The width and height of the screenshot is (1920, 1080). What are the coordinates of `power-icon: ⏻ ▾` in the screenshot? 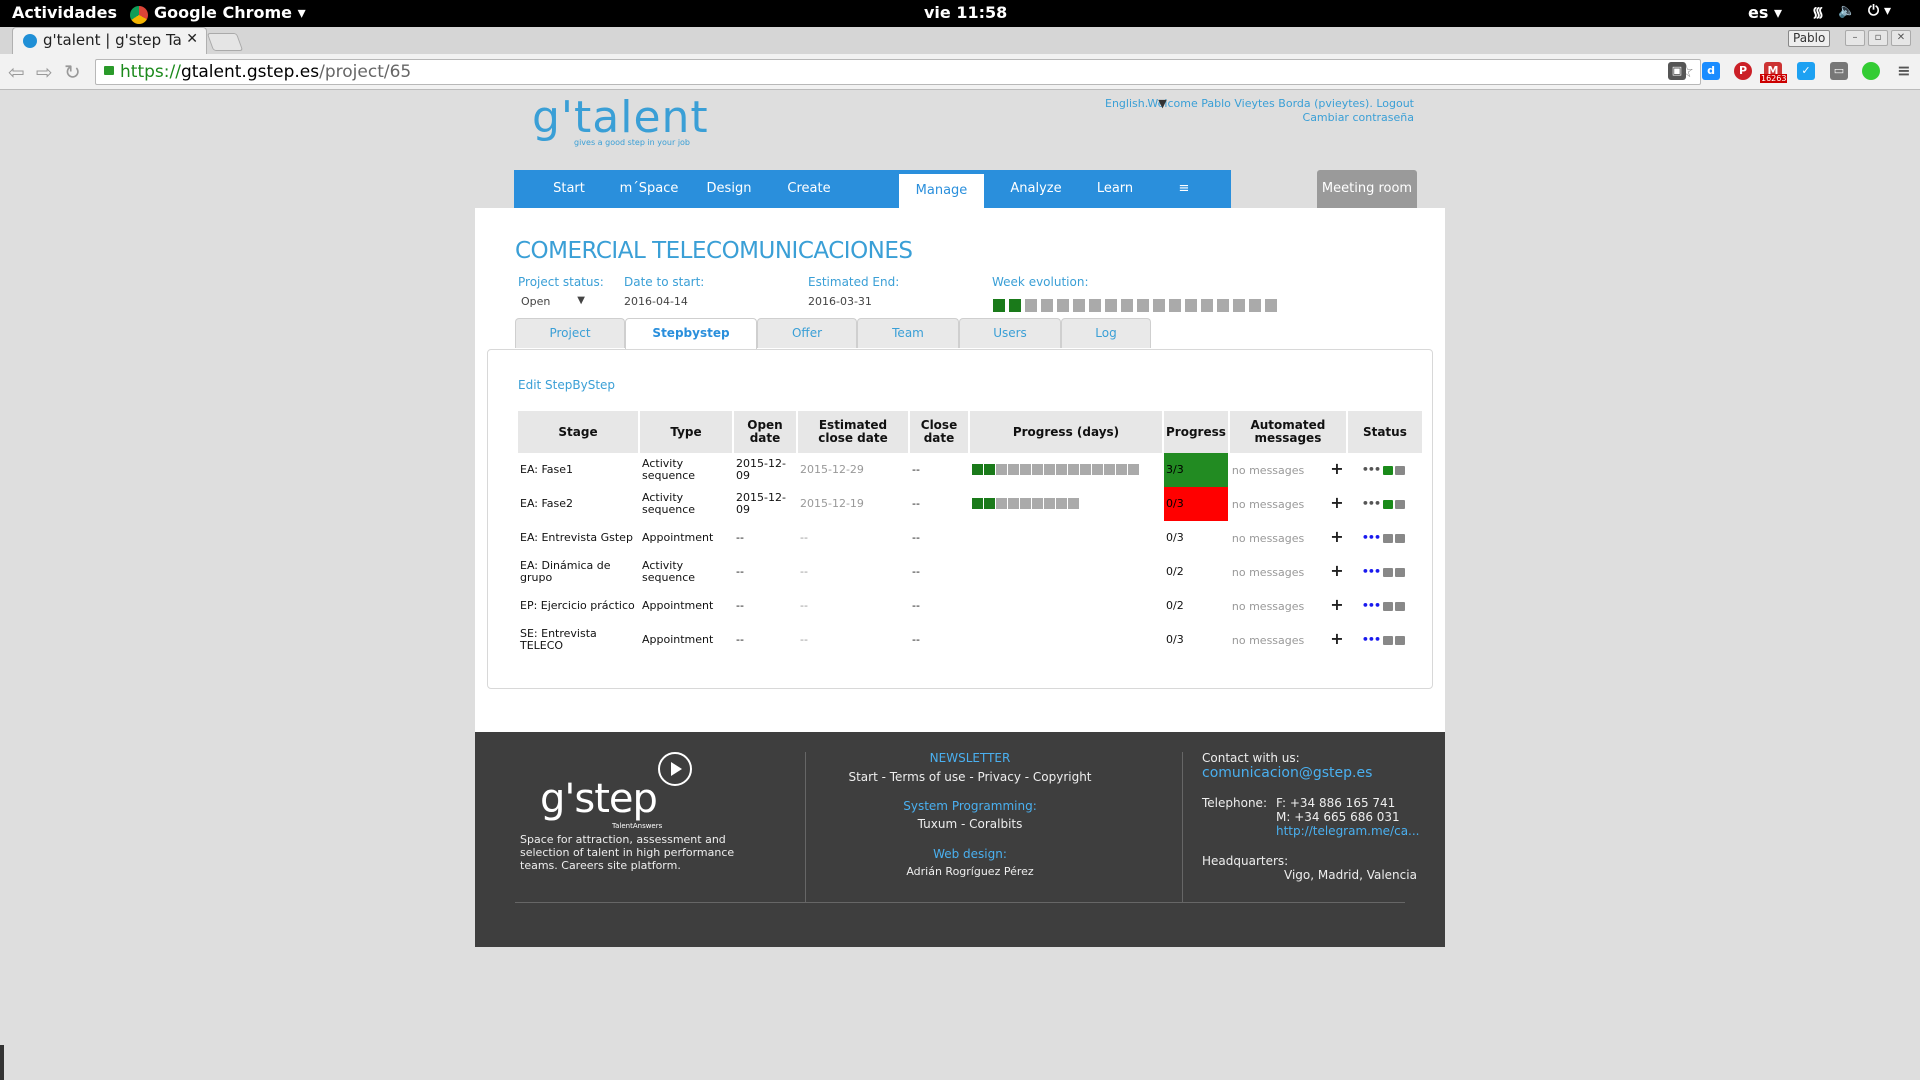 It's located at (1879, 11).